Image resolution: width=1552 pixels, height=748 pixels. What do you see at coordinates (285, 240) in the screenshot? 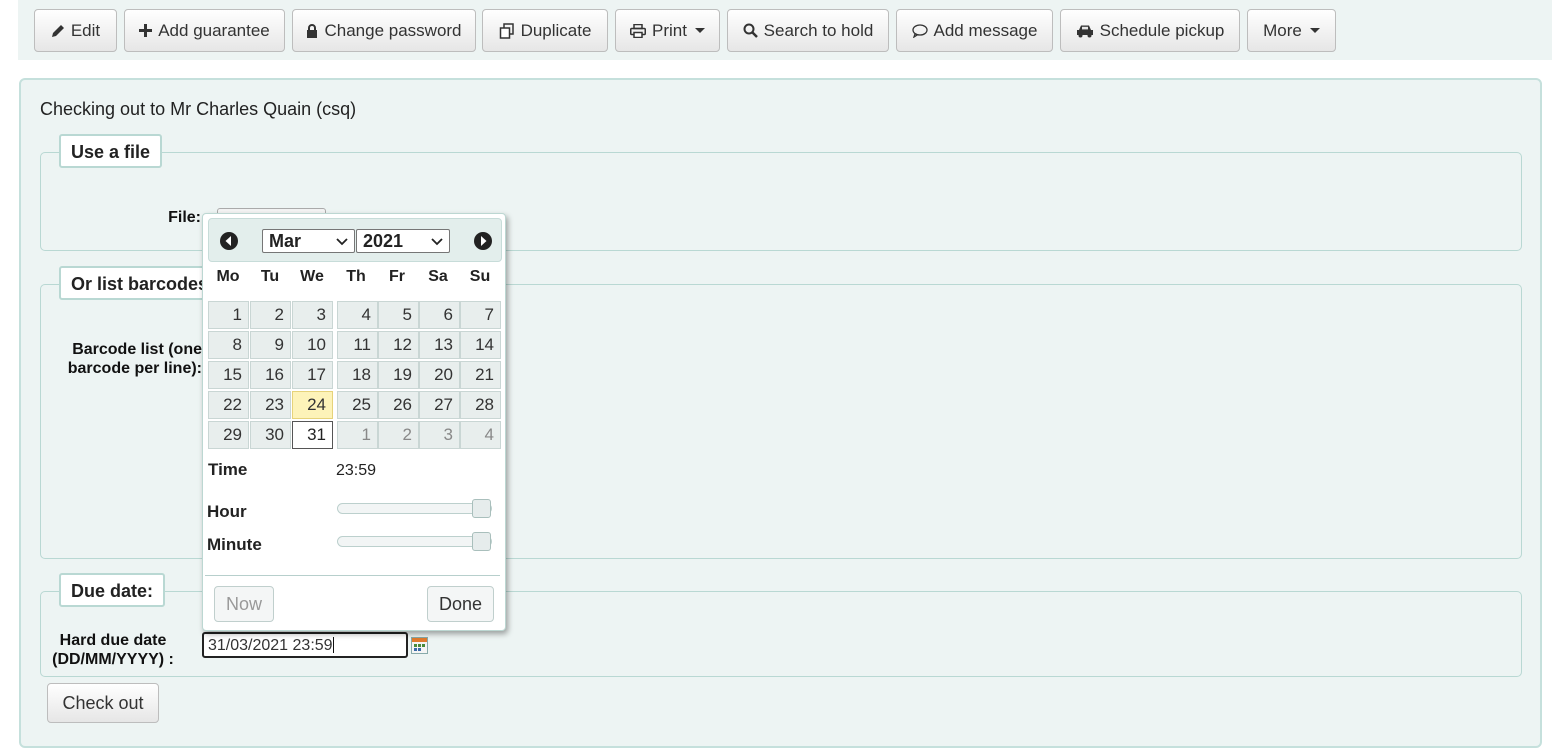
I see `month-select-value: Mar` at bounding box center [285, 240].